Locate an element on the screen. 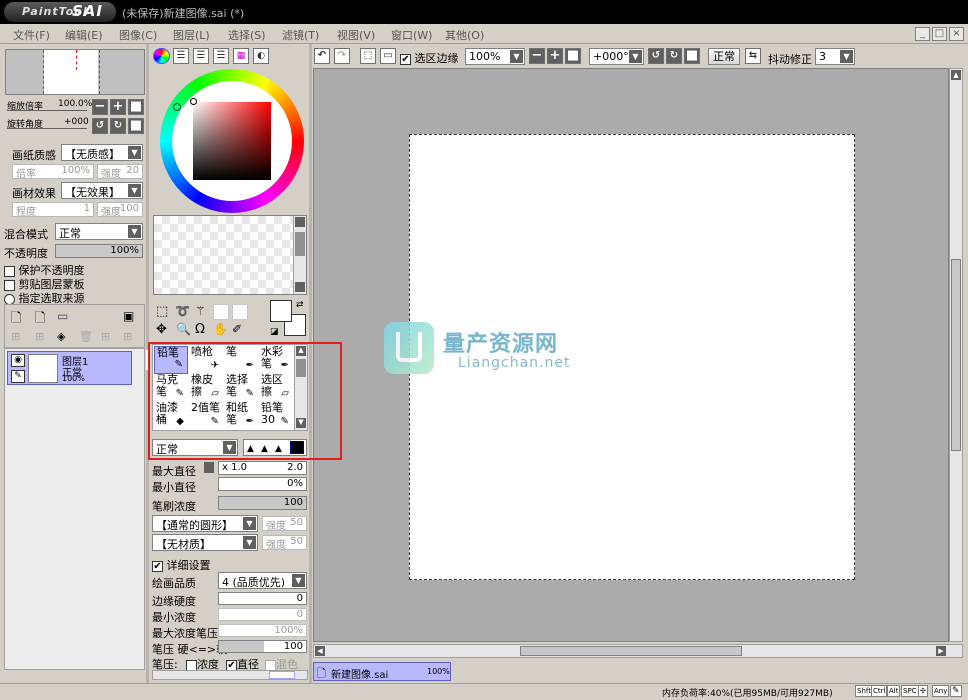  effect-degree-field: 程度 1 is located at coordinates (53, 210).